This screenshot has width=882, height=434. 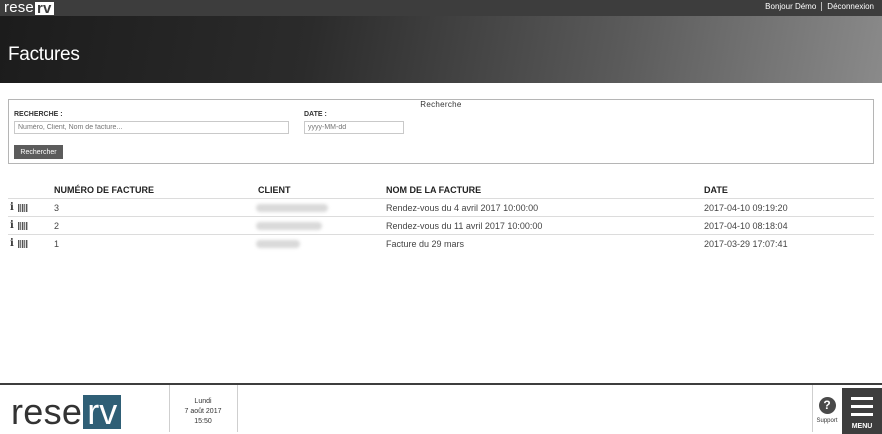 I want to click on logo-large: rese rv, so click(x=66, y=411).